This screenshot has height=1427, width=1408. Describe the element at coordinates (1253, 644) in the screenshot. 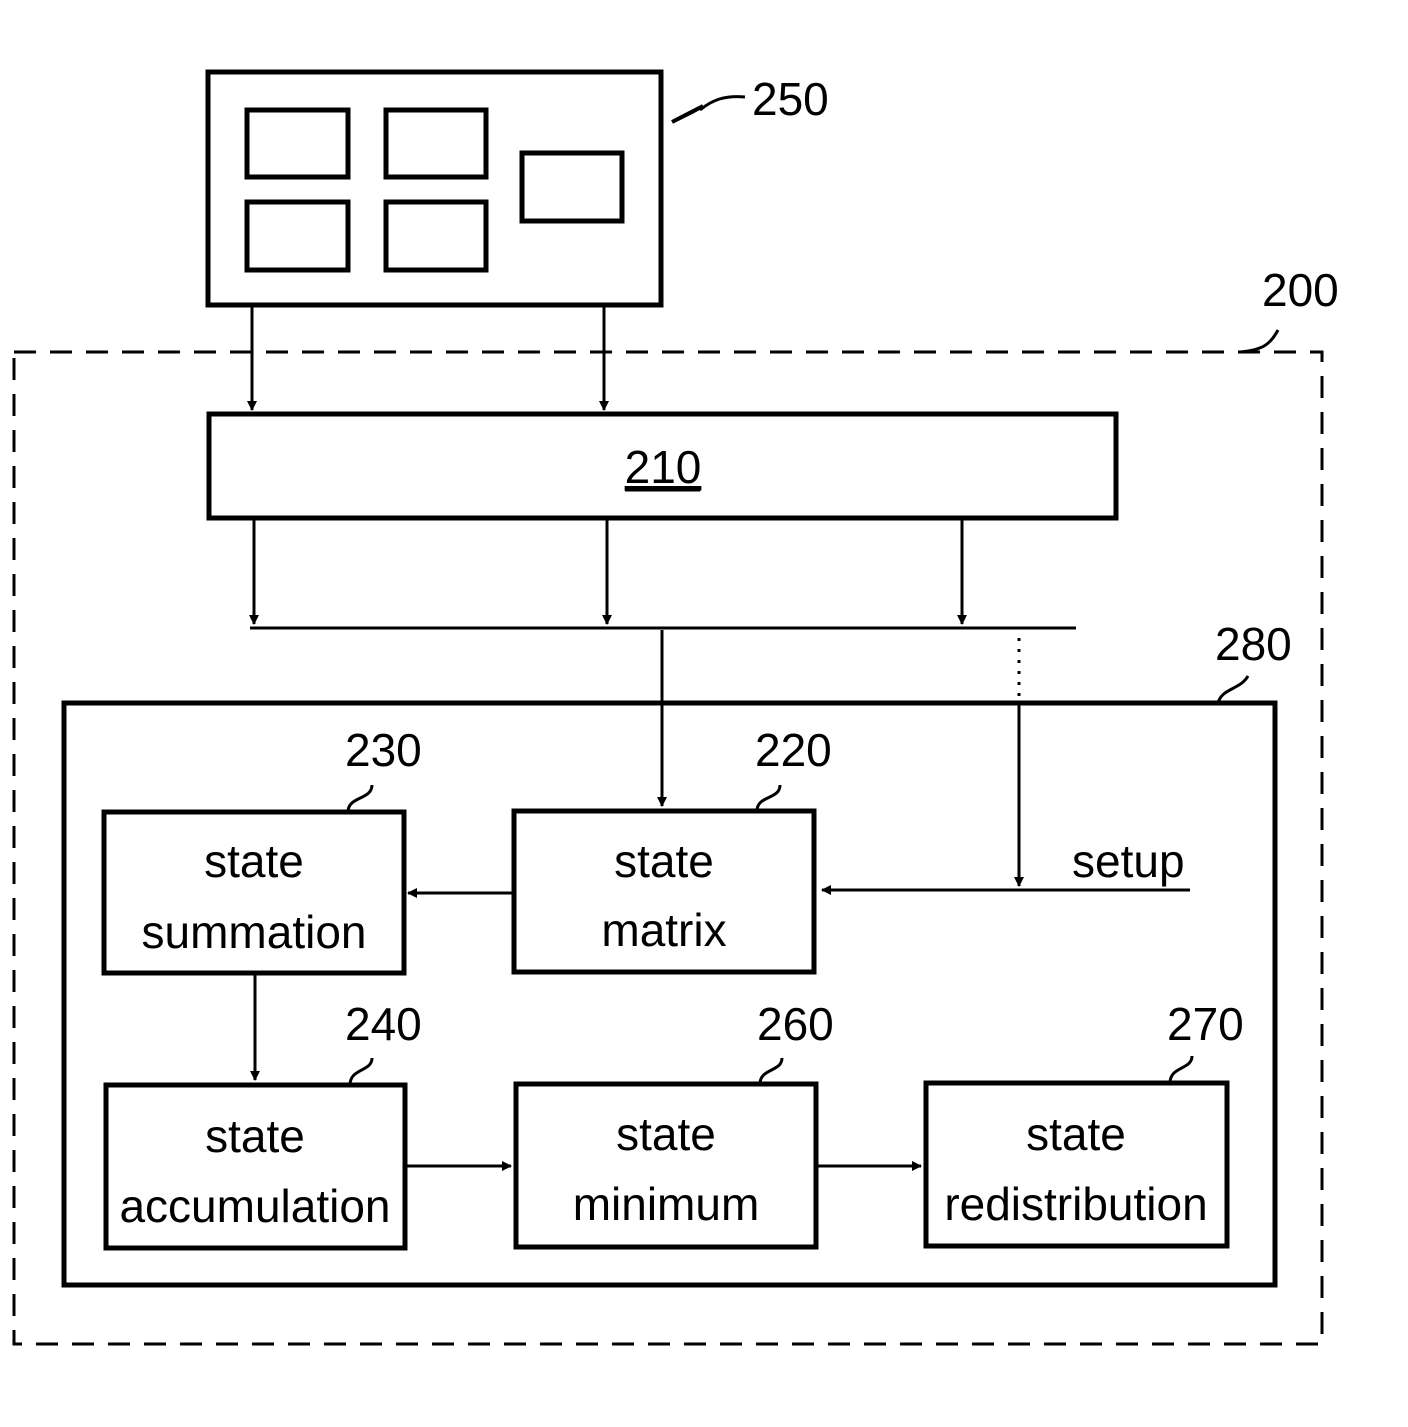

I see `ref-label-280: 280` at that location.